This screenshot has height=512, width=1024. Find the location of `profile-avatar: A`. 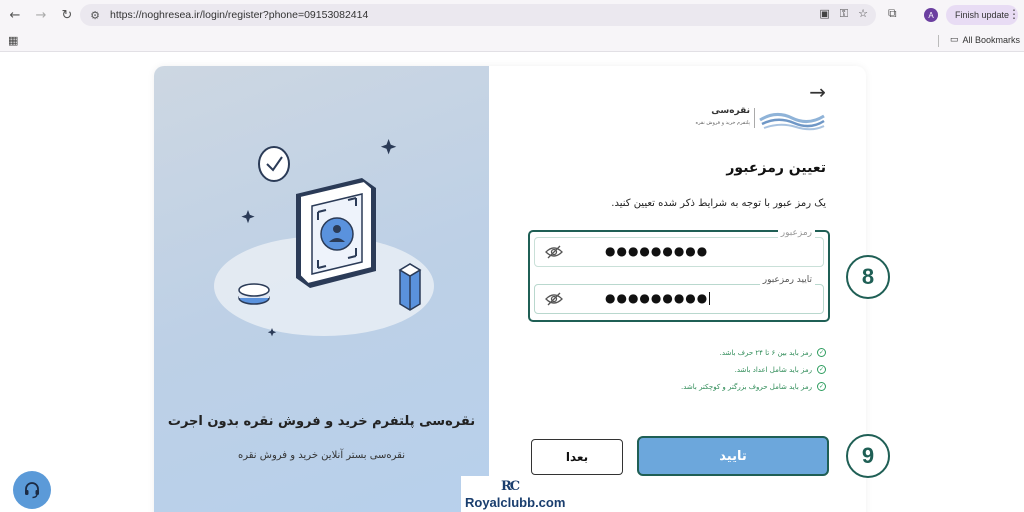

profile-avatar: A is located at coordinates (931, 15).